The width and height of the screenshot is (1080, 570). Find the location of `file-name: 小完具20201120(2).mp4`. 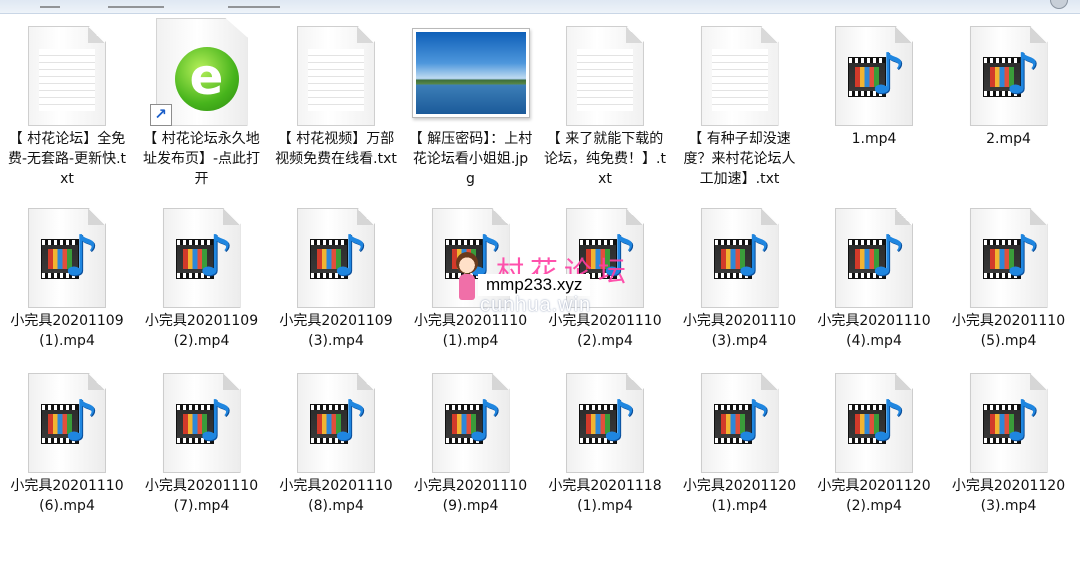

file-name: 小完具20201120(2).mp4 is located at coordinates (874, 496).